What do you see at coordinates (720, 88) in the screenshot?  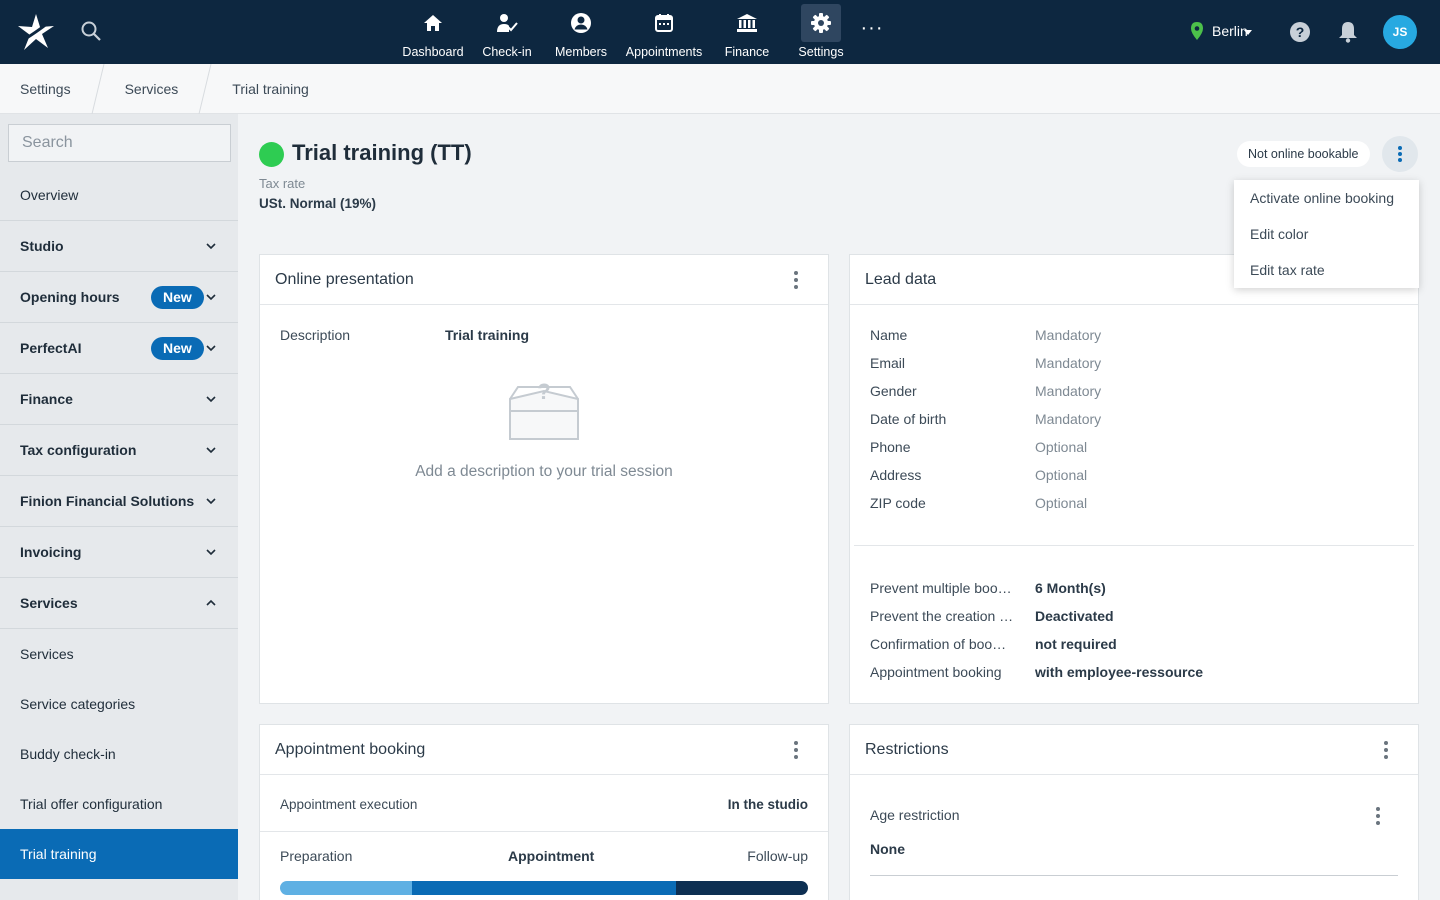 I see `breadcrumb: Settings Services Trial training` at bounding box center [720, 88].